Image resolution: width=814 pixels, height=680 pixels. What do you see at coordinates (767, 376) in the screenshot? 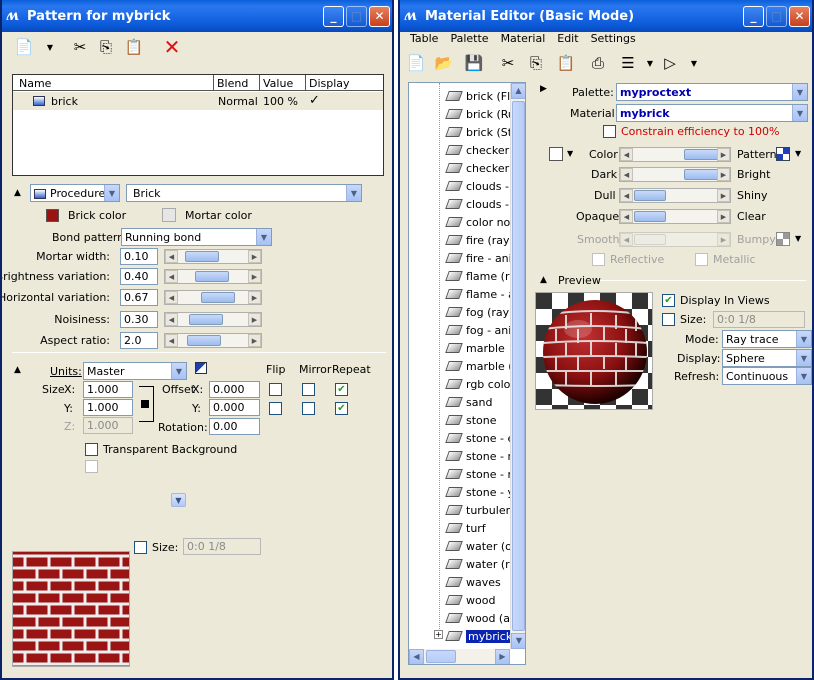
I see `refresh-combo: Continuous ▼` at bounding box center [767, 376].